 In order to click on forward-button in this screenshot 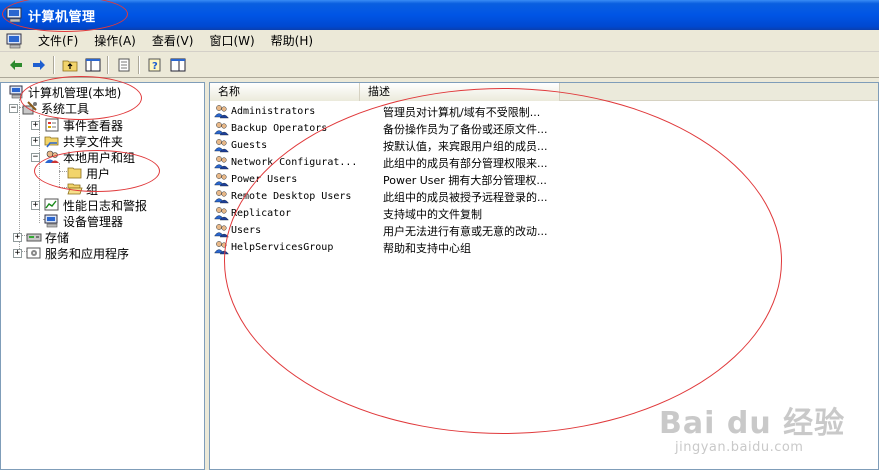, I will do `click(38, 65)`.